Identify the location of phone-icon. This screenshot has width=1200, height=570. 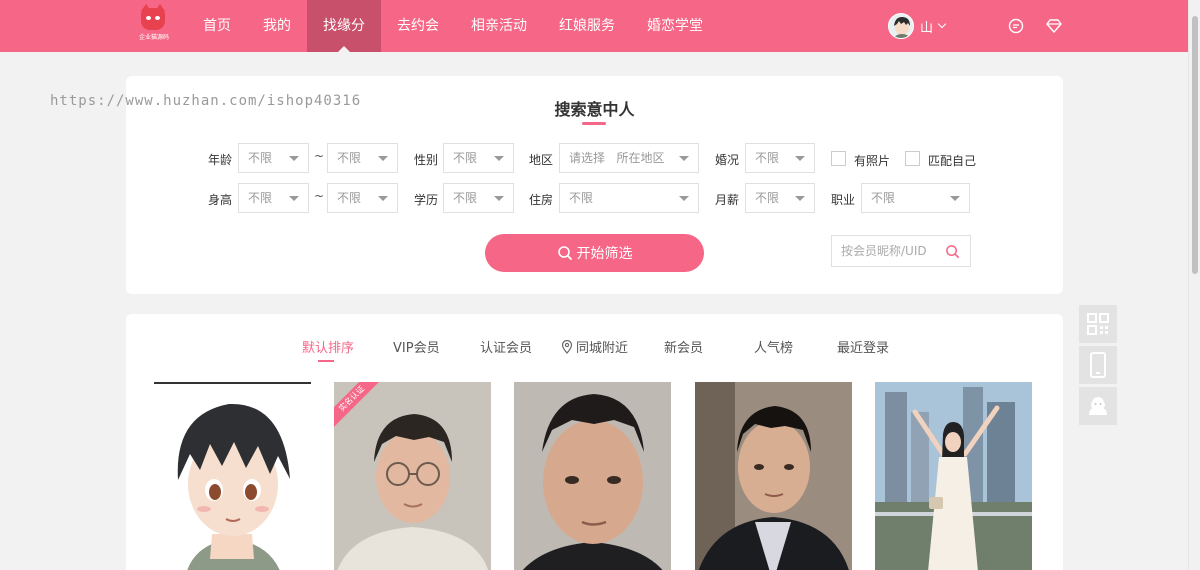
(1098, 365).